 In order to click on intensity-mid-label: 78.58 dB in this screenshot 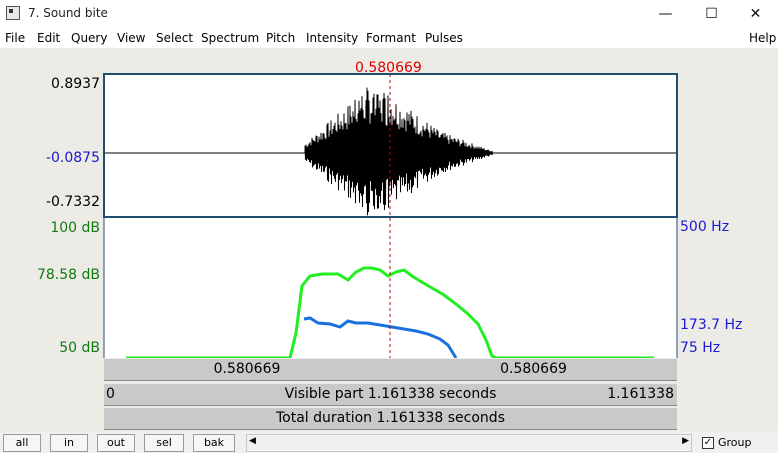, I will do `click(68, 275)`.